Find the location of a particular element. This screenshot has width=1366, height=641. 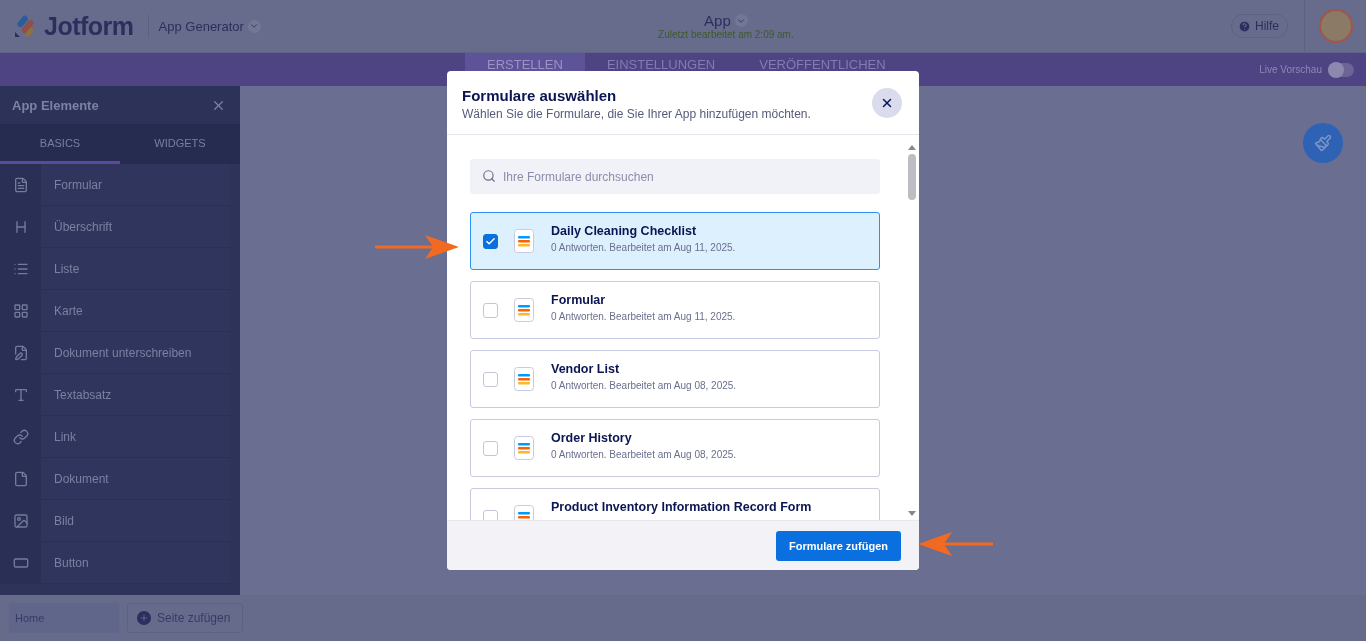

scrollbar-thumb is located at coordinates (912, 177).